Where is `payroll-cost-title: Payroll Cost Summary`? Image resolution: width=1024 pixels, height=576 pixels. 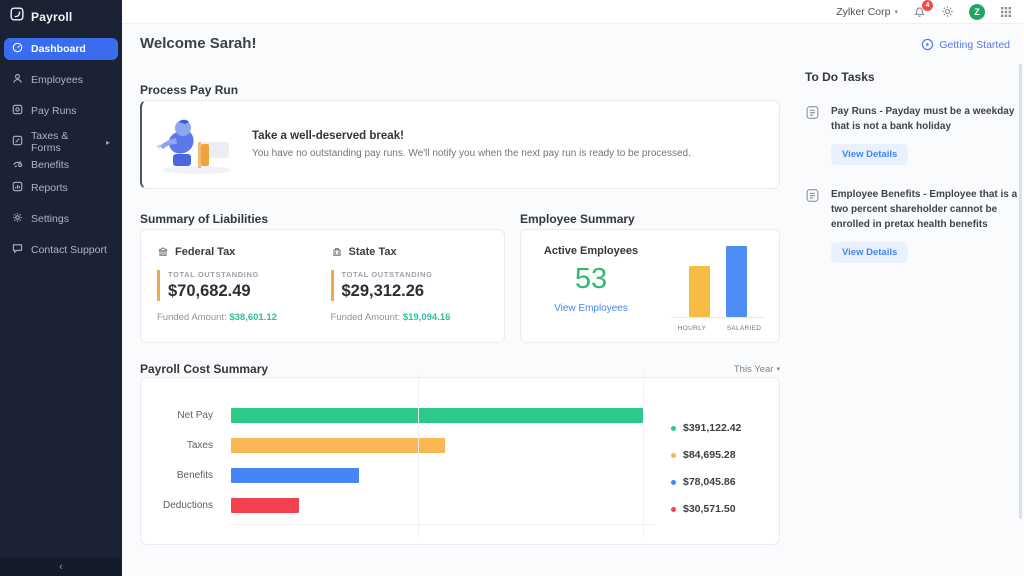 payroll-cost-title: Payroll Cost Summary is located at coordinates (204, 369).